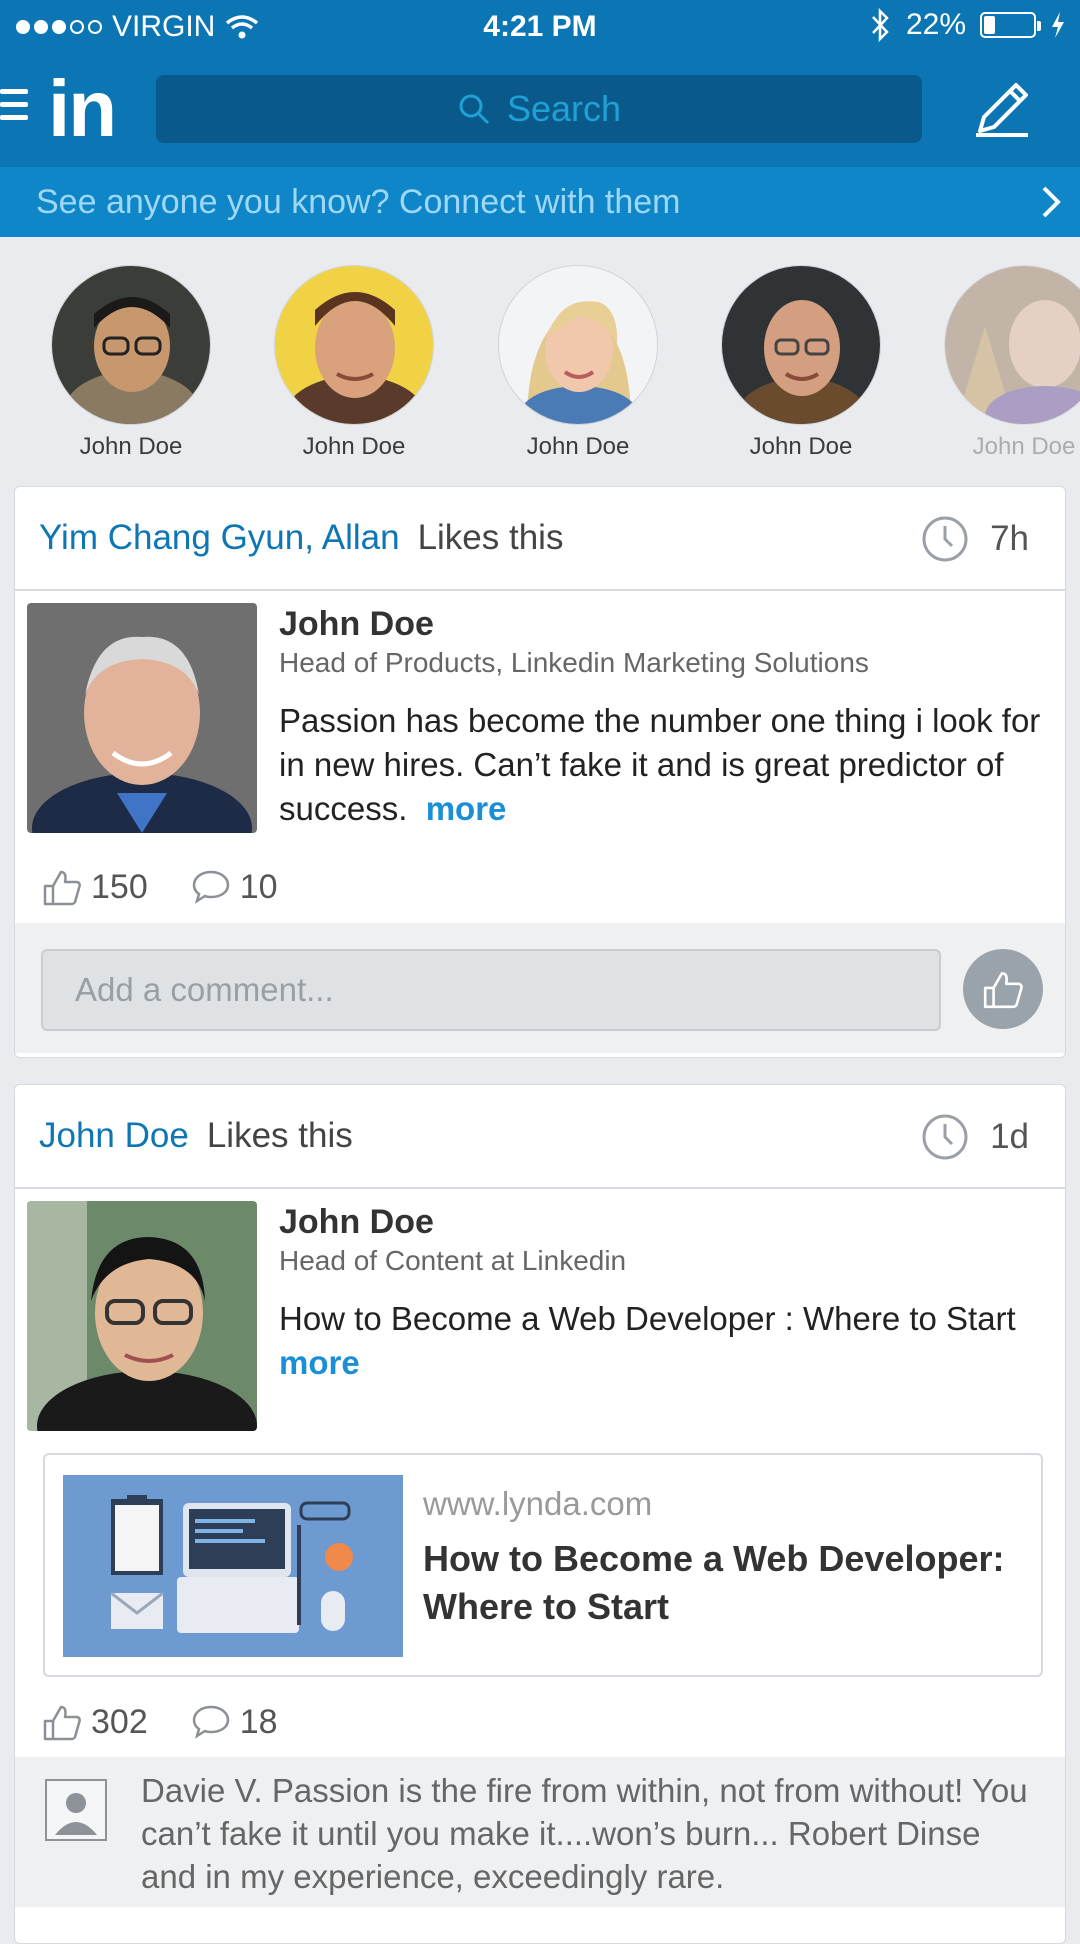  What do you see at coordinates (540, 27) in the screenshot?
I see `status-bar: VIRGIN 4:21 PM 22%` at bounding box center [540, 27].